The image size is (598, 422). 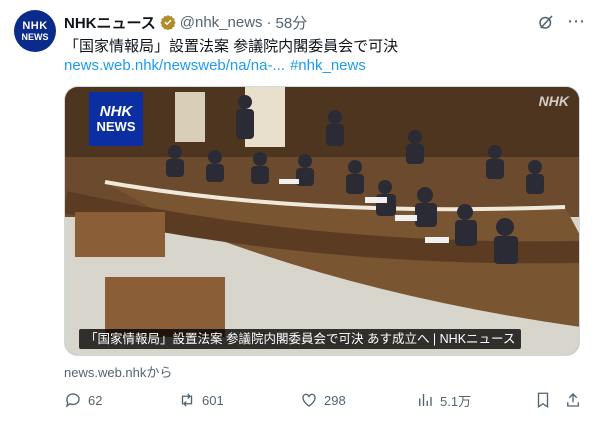 What do you see at coordinates (72, 400) in the screenshot?
I see `reply-icon` at bounding box center [72, 400].